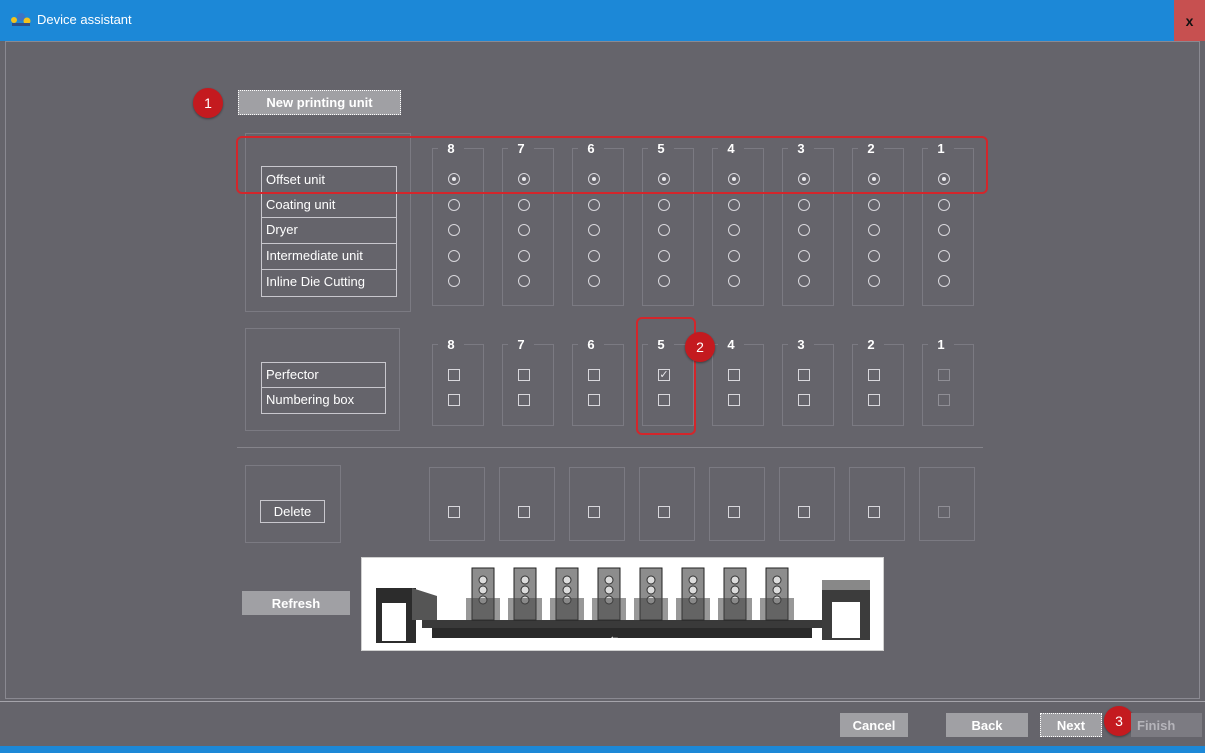 The image size is (1205, 753). Describe the element at coordinates (666, 376) in the screenshot. I see `column-5-highlight` at that location.